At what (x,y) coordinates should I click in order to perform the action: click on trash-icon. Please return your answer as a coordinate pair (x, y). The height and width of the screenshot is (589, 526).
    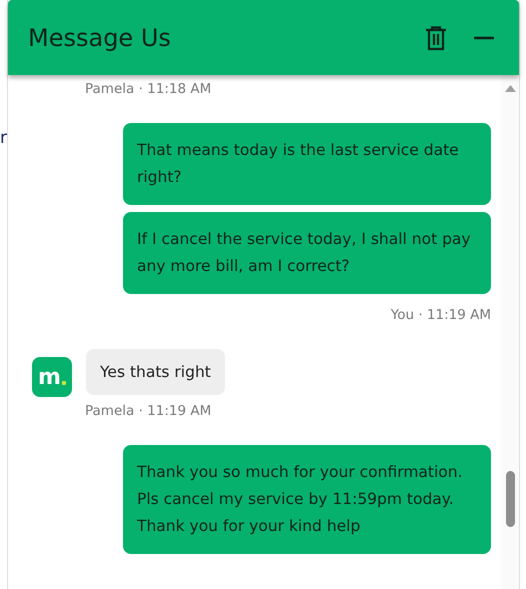
    Looking at the image, I should click on (436, 37).